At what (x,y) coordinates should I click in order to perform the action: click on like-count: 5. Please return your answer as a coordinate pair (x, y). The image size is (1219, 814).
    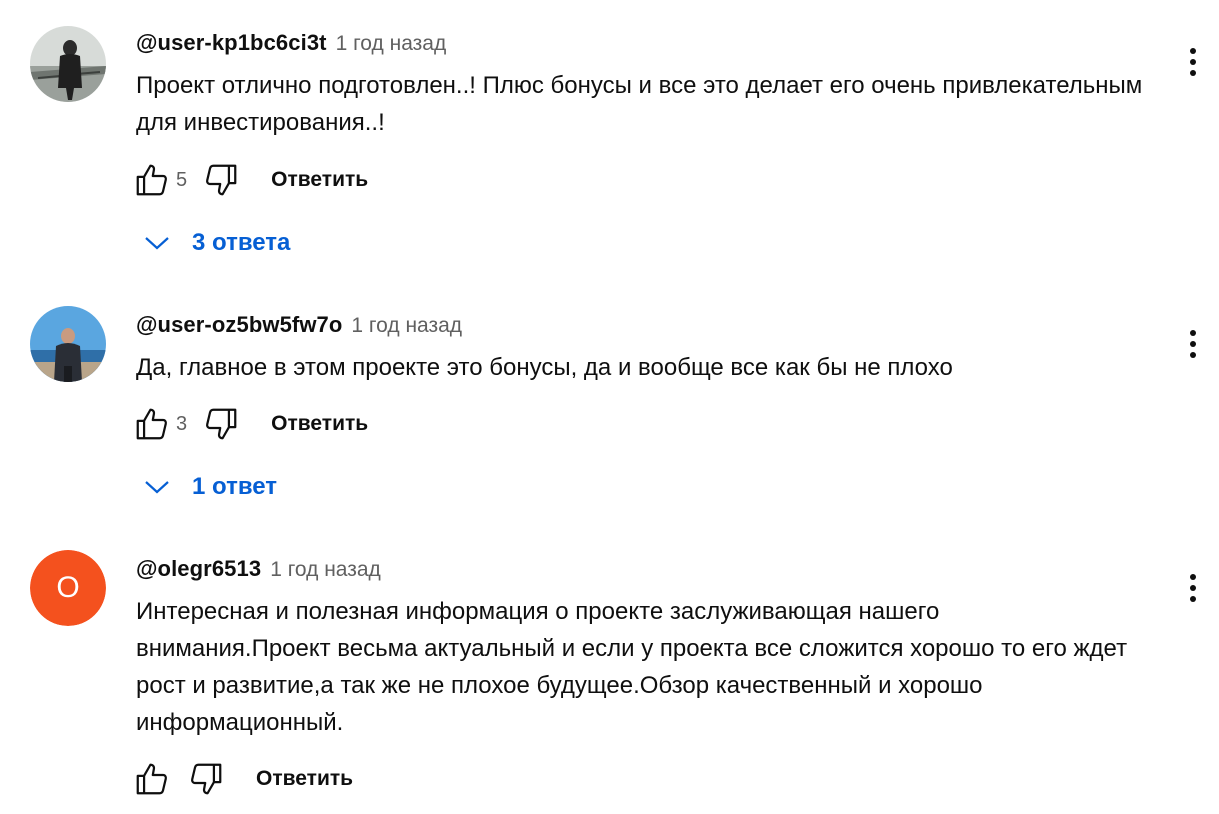
    Looking at the image, I should click on (182, 179).